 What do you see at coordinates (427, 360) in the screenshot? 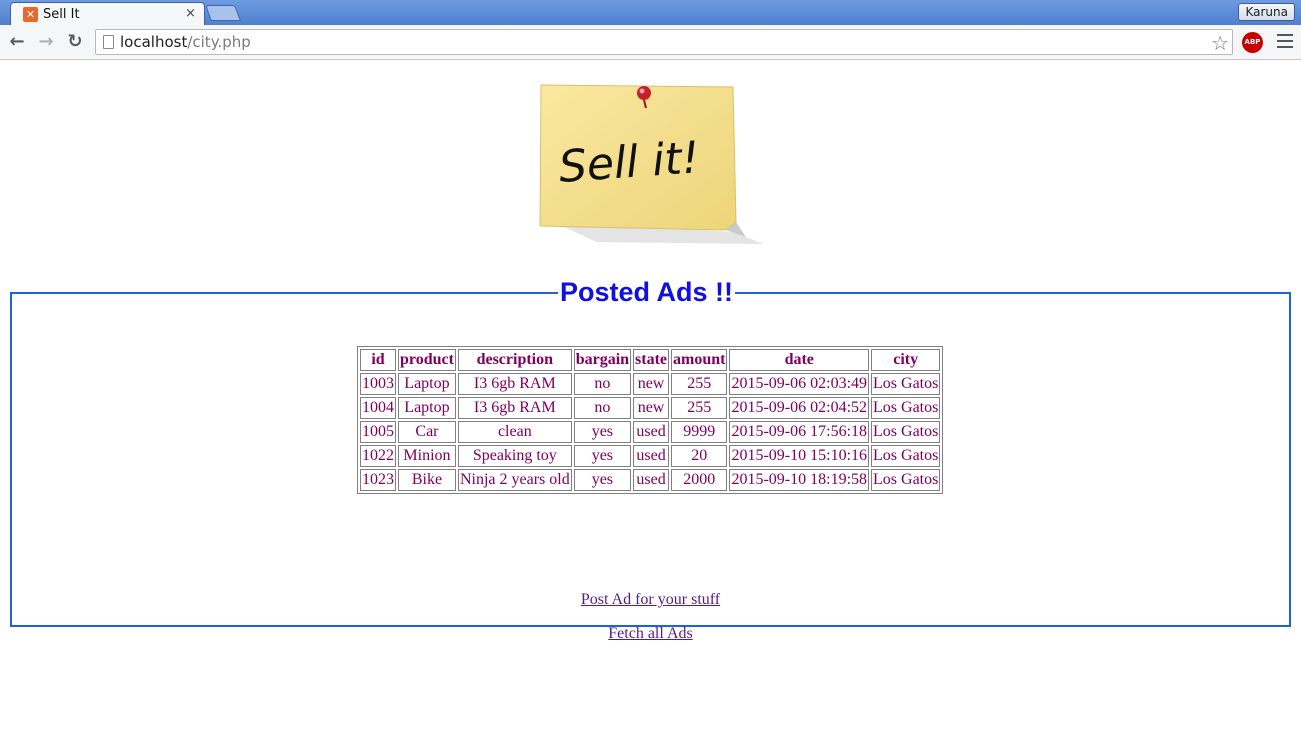
I see `column-header: product` at bounding box center [427, 360].